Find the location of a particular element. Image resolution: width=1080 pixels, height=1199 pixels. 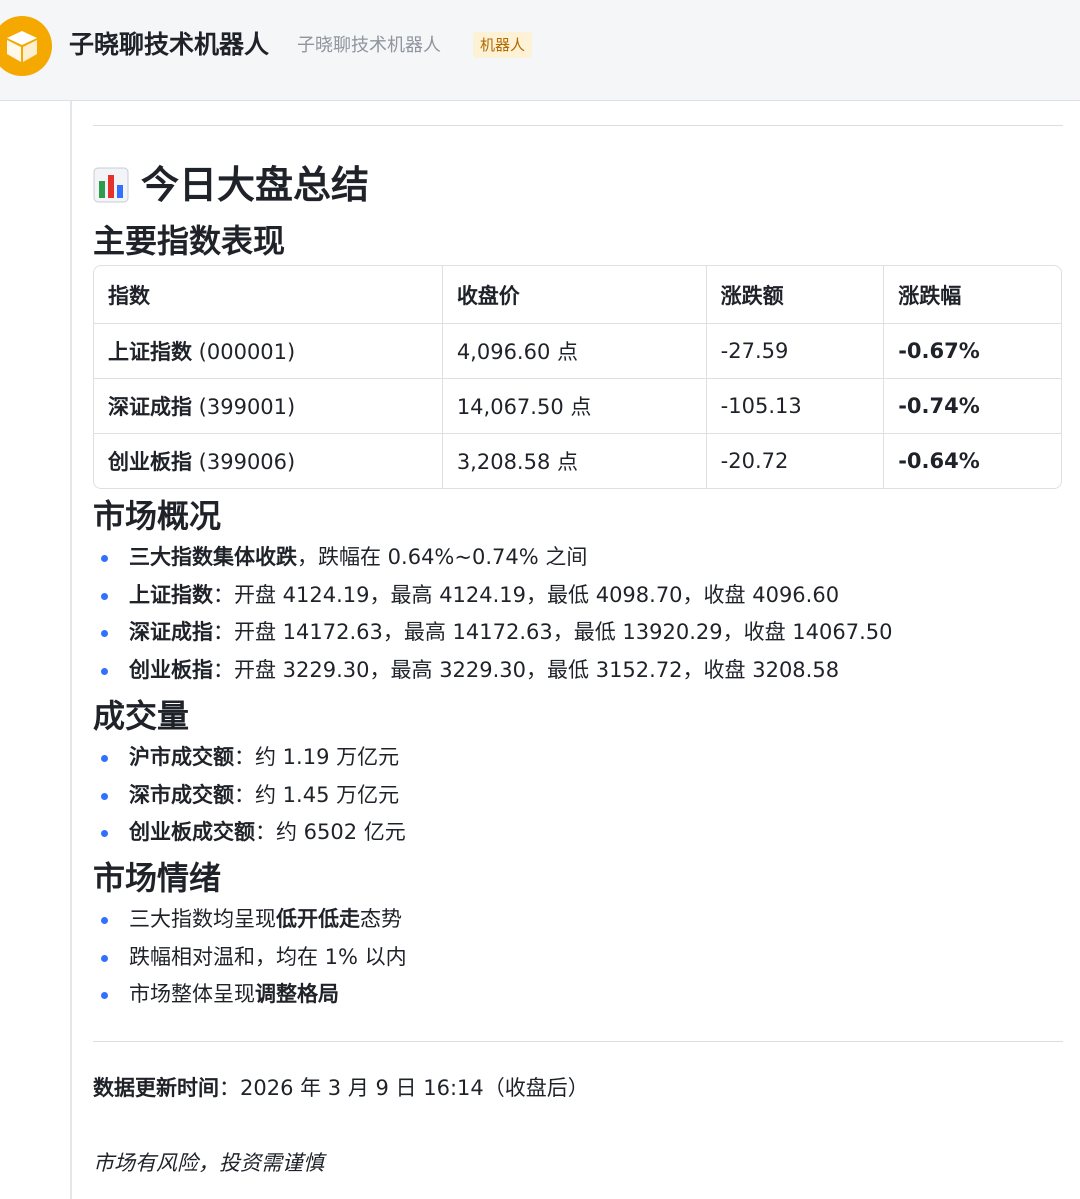

close-cell: 14,067.50 点 is located at coordinates (574, 406).